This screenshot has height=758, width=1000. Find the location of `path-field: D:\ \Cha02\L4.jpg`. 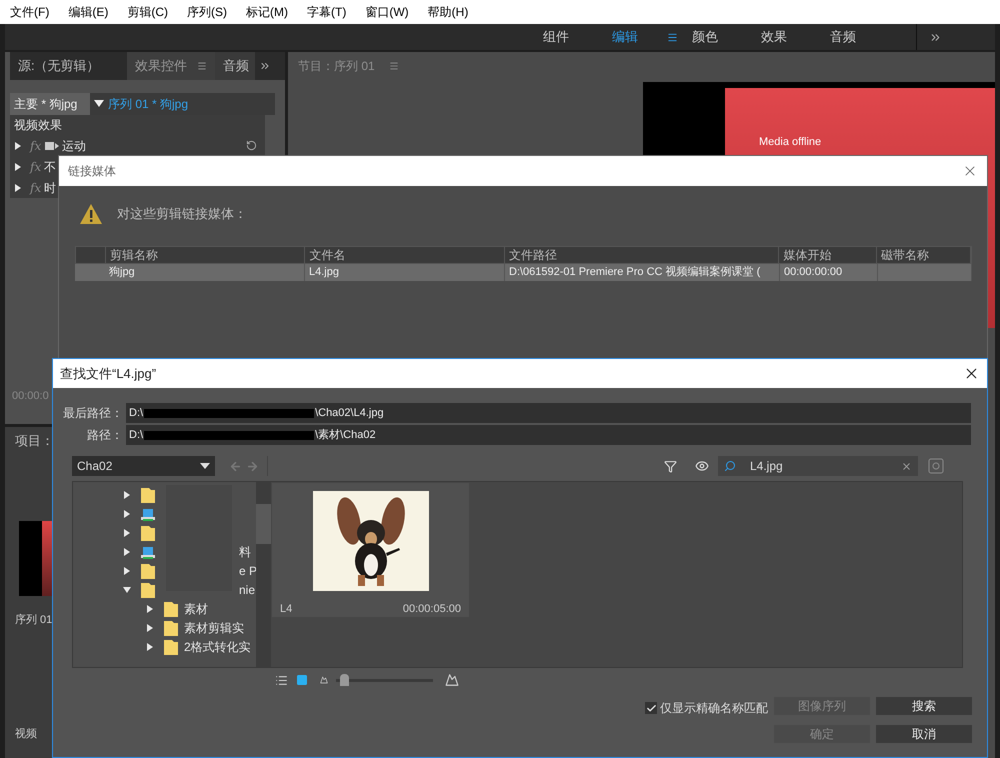

path-field: D:\ \Cha02\L4.jpg is located at coordinates (548, 413).